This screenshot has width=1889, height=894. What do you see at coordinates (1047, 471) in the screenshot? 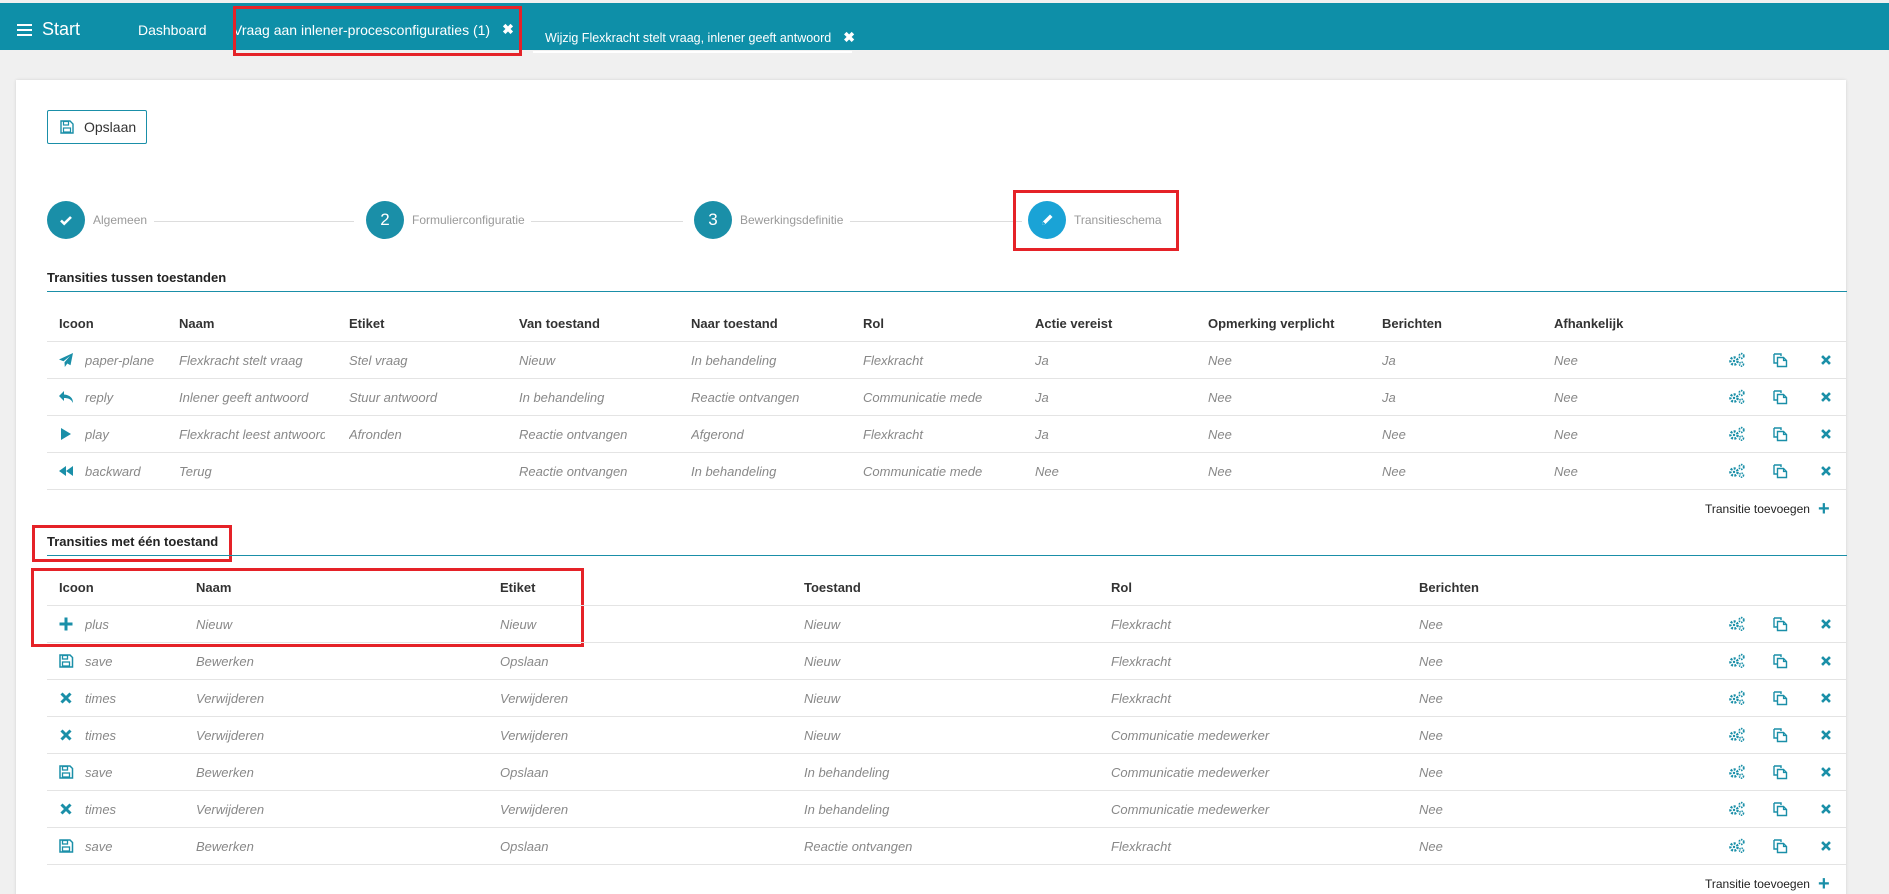
I see `actie-cell: Nee` at bounding box center [1047, 471].